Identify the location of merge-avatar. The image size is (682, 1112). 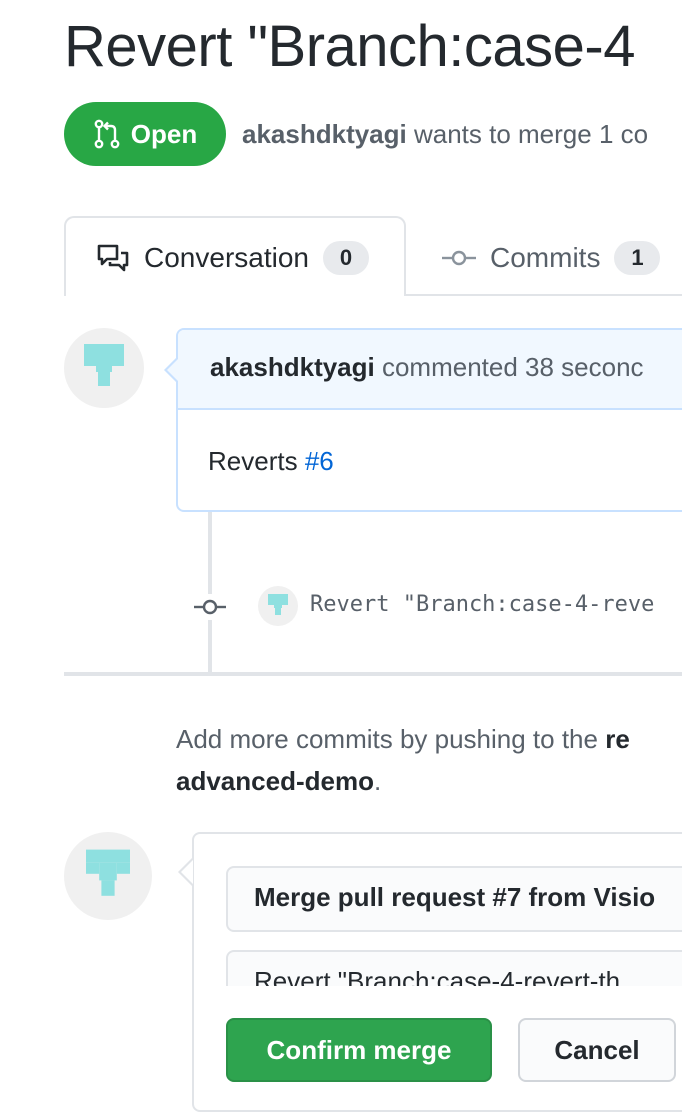
(108, 876).